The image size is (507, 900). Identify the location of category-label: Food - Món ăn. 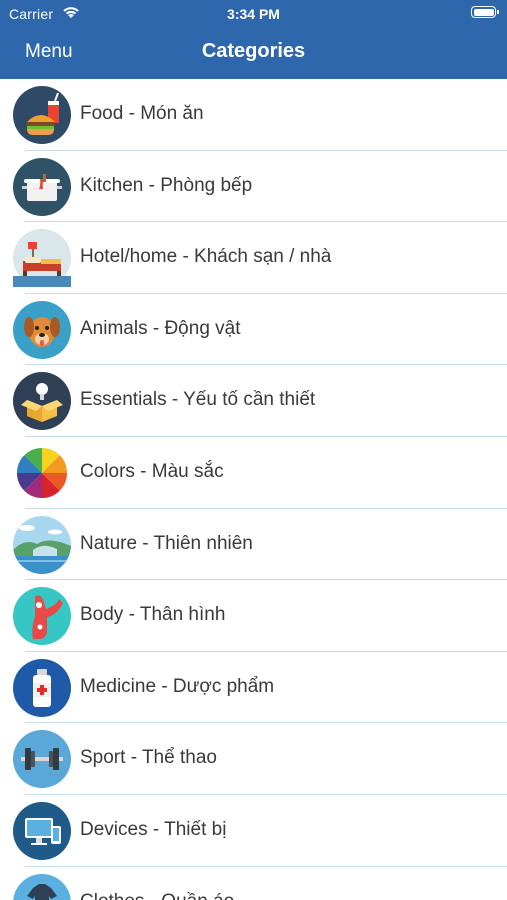
(142, 113).